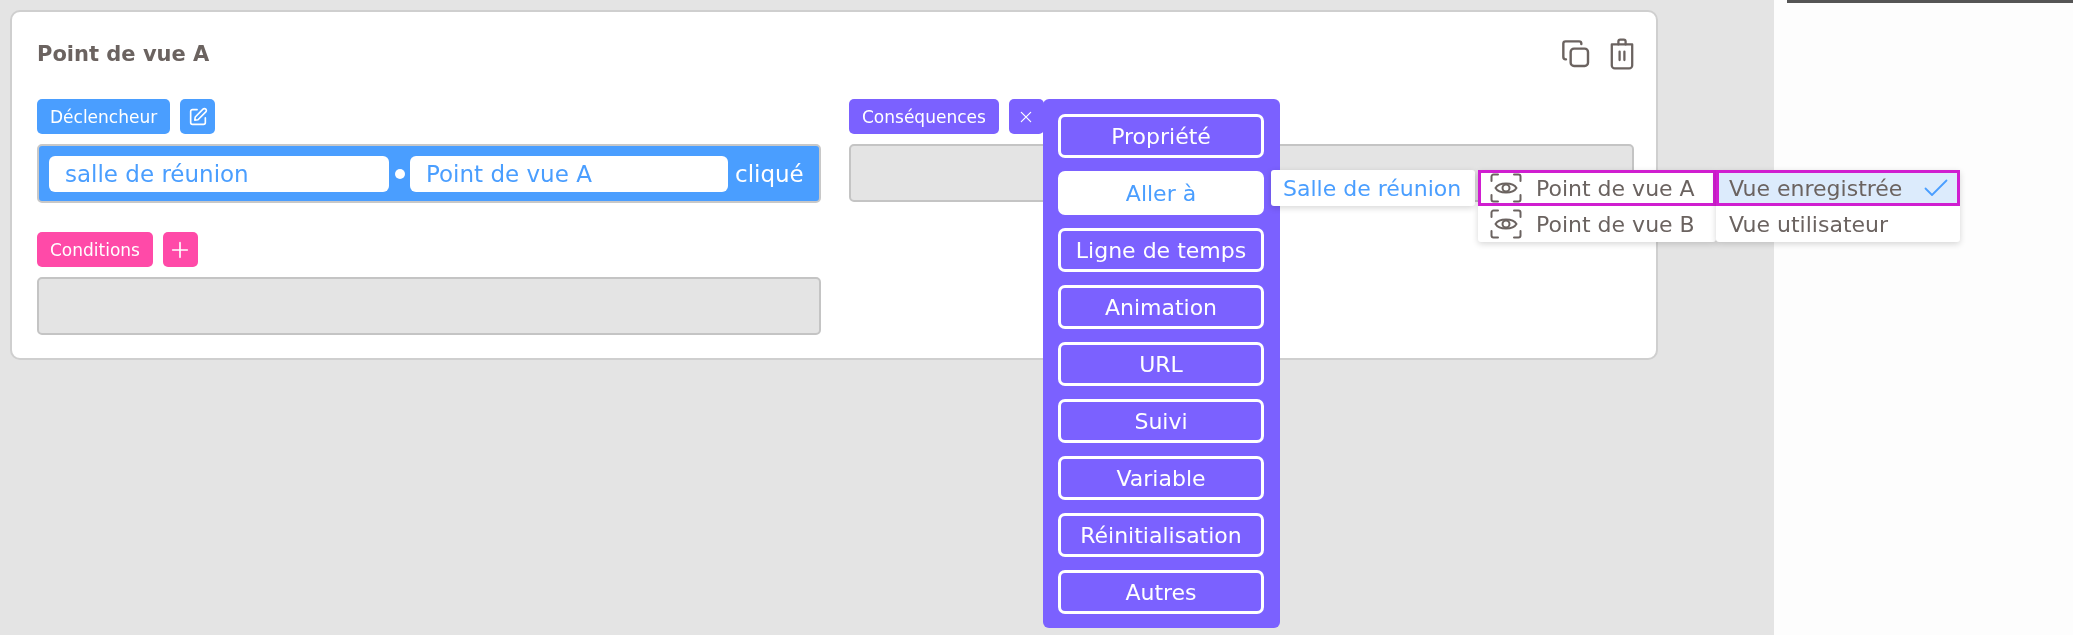 Image resolution: width=2073 pixels, height=635 pixels. I want to click on view-type-name: Vue utilisateur, so click(1809, 224).